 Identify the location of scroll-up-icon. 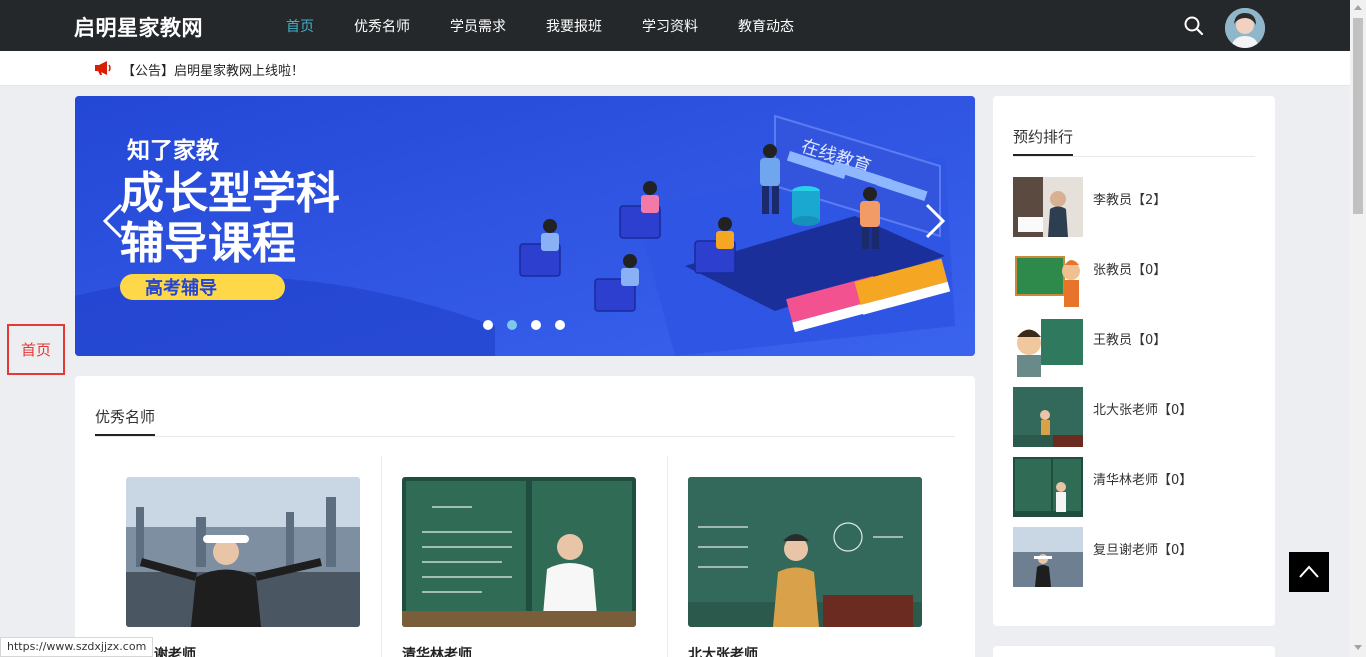
(1358, 7).